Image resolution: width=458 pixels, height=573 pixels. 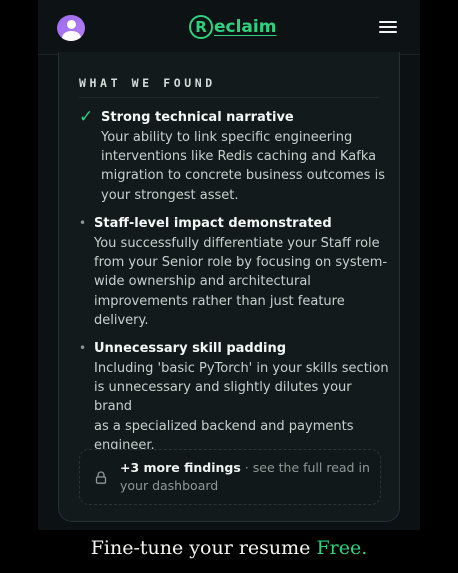 I want to click on finding-title: Staff-level impact demonstrated, so click(x=213, y=223).